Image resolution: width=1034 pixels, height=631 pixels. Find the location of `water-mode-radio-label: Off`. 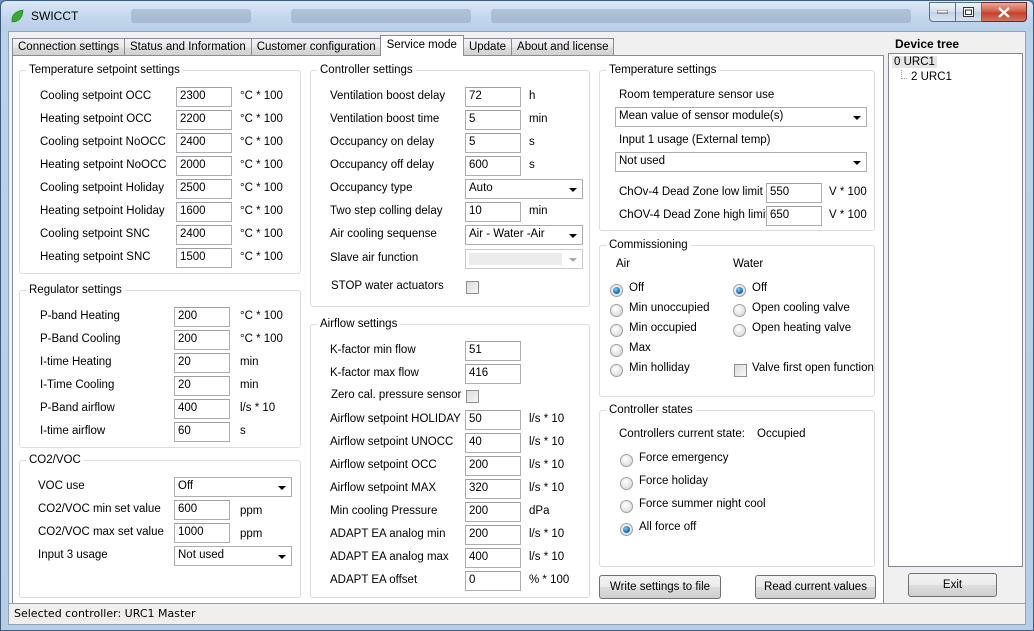

water-mode-radio-label: Off is located at coordinates (759, 288).